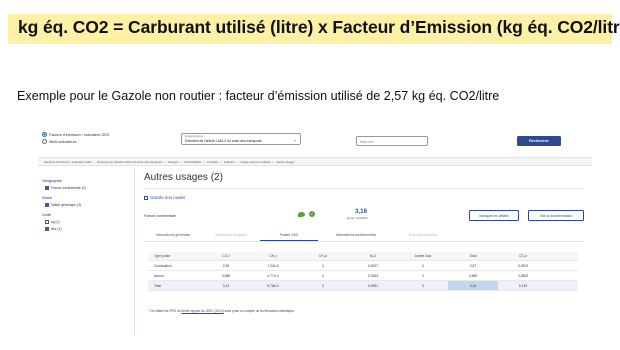 Image resolution: width=620 pixels, height=350 pixels. What do you see at coordinates (323, 256) in the screenshot?
I see `col-header: CH₄b` at bounding box center [323, 256].